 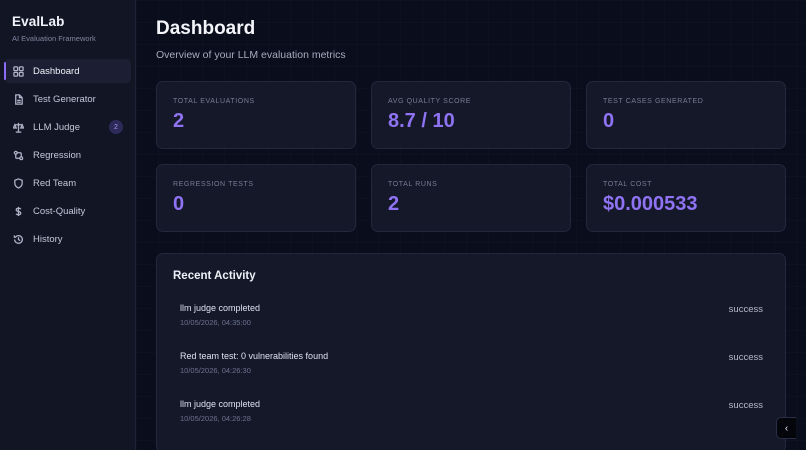 What do you see at coordinates (421, 121) in the screenshot?
I see `stat-value: 8.7 / 10` at bounding box center [421, 121].